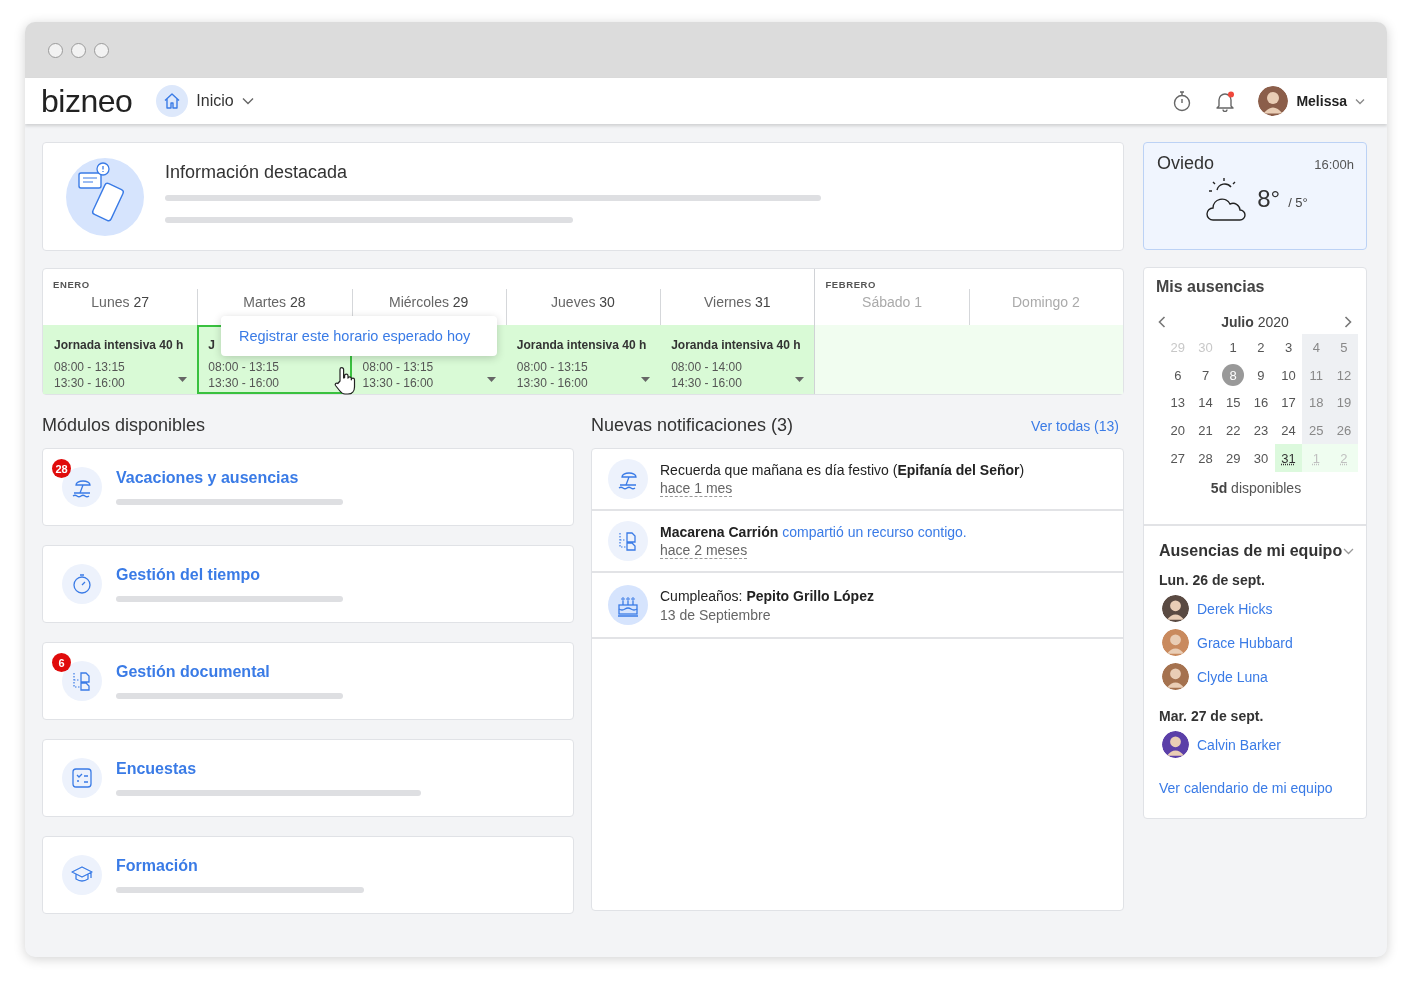 This screenshot has width=1412, height=984. What do you see at coordinates (1261, 348) in the screenshot?
I see `calendar-day: 2` at bounding box center [1261, 348].